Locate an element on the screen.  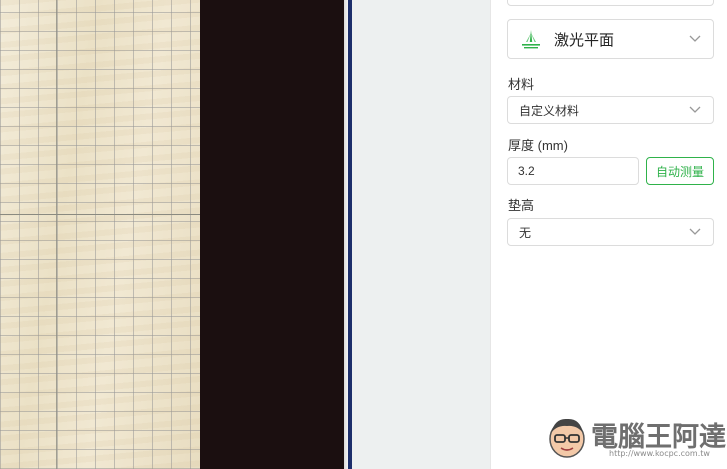
mode-select: 激光平面 is located at coordinates (610, 39).